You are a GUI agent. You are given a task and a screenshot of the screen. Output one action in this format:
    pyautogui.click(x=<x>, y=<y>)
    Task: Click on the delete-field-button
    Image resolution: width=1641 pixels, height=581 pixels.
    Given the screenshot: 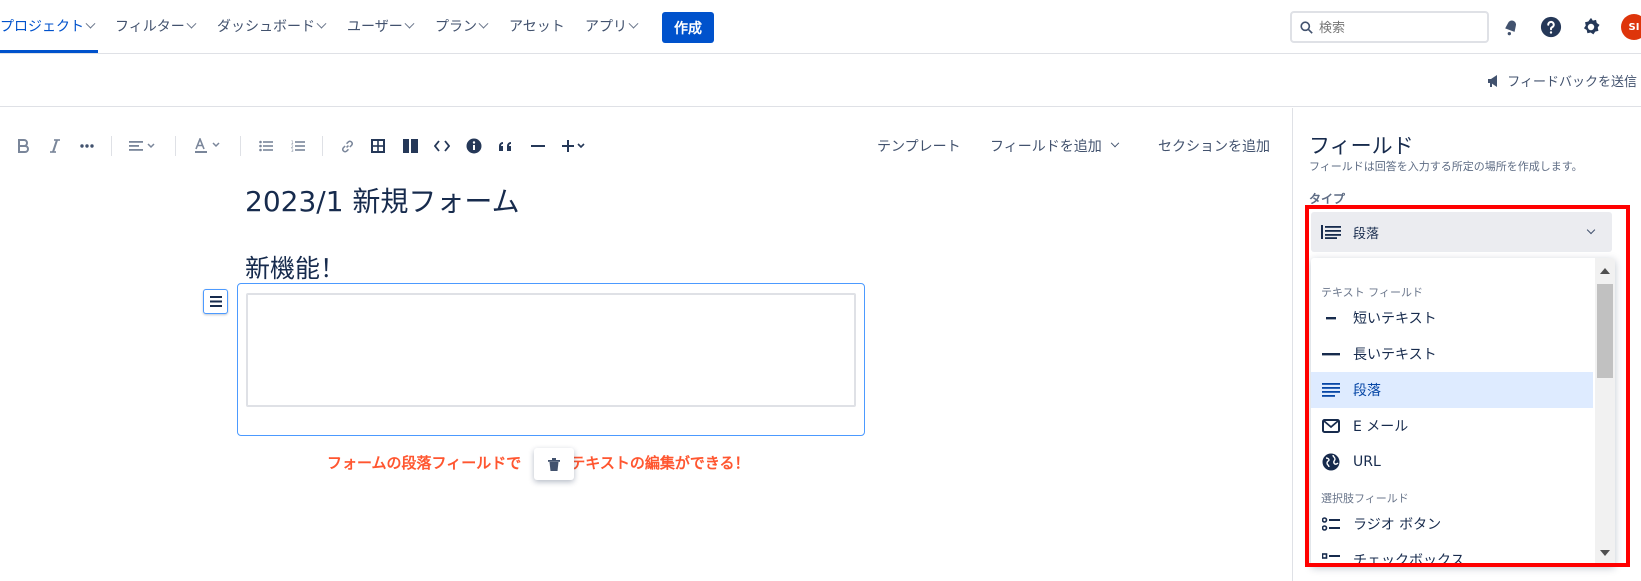 What is the action you would take?
    pyautogui.click(x=554, y=464)
    